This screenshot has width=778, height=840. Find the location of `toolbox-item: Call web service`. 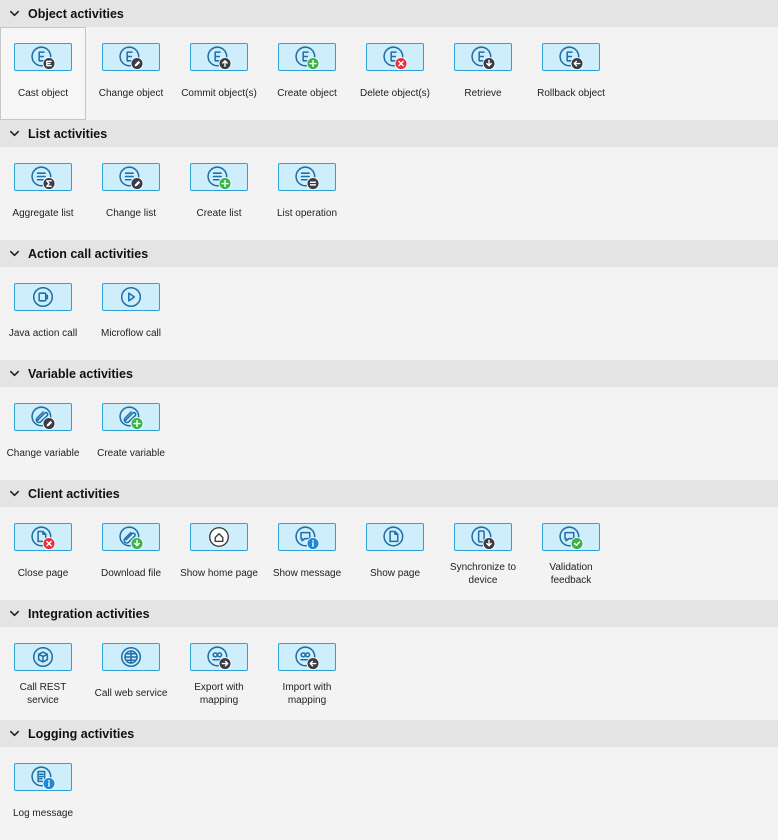

toolbox-item: Call web service is located at coordinates (131, 673).